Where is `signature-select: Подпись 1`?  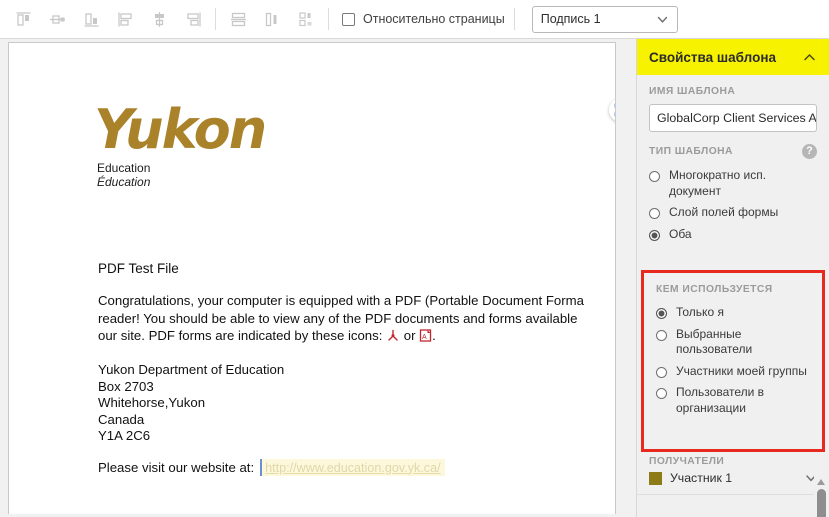
signature-select: Подпись 1 is located at coordinates (604, 19).